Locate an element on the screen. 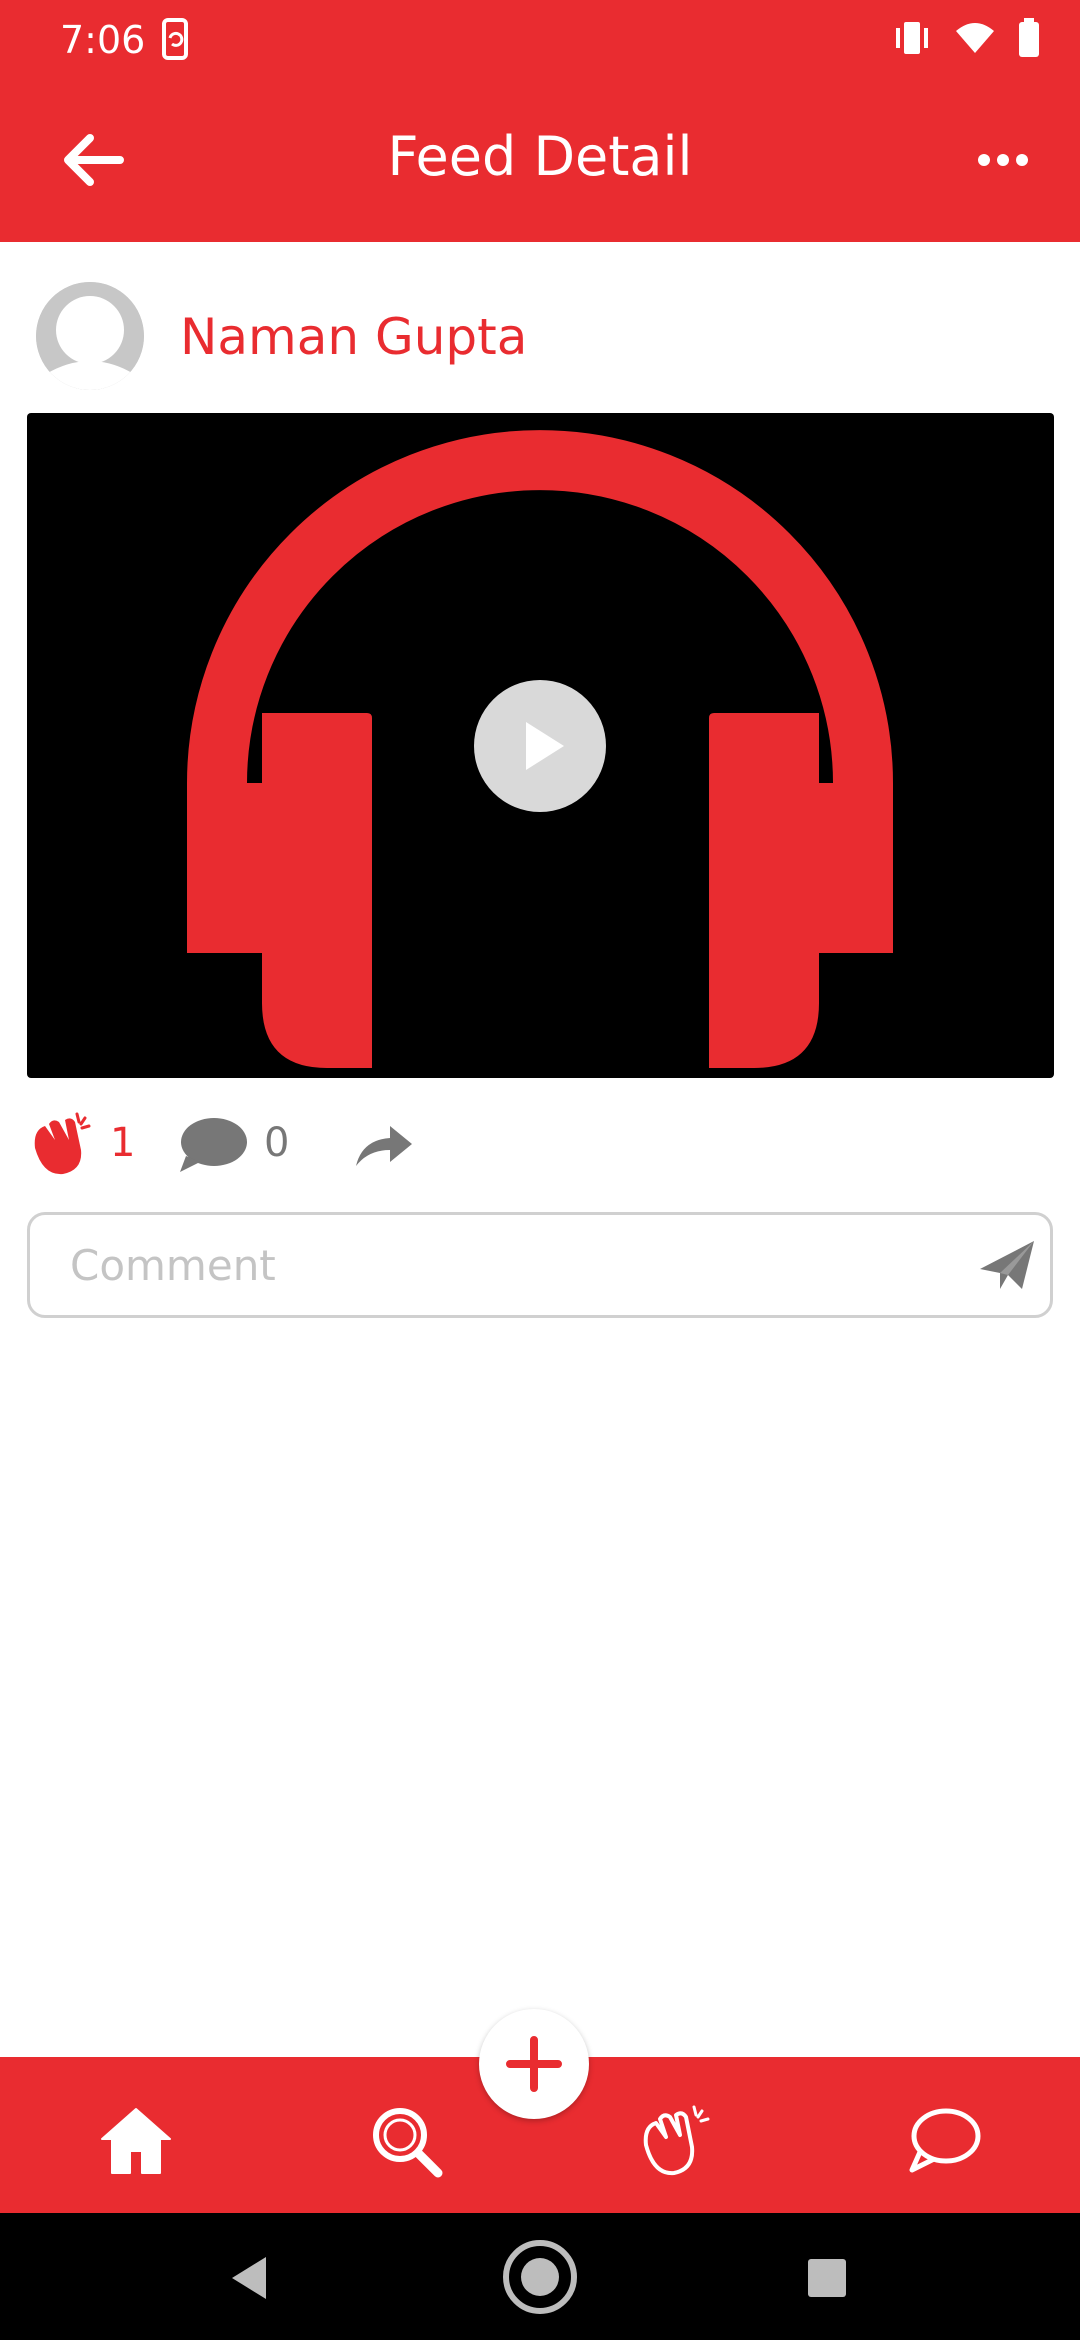 The height and width of the screenshot is (2340, 1080). wifi-icon is located at coordinates (975, 38).